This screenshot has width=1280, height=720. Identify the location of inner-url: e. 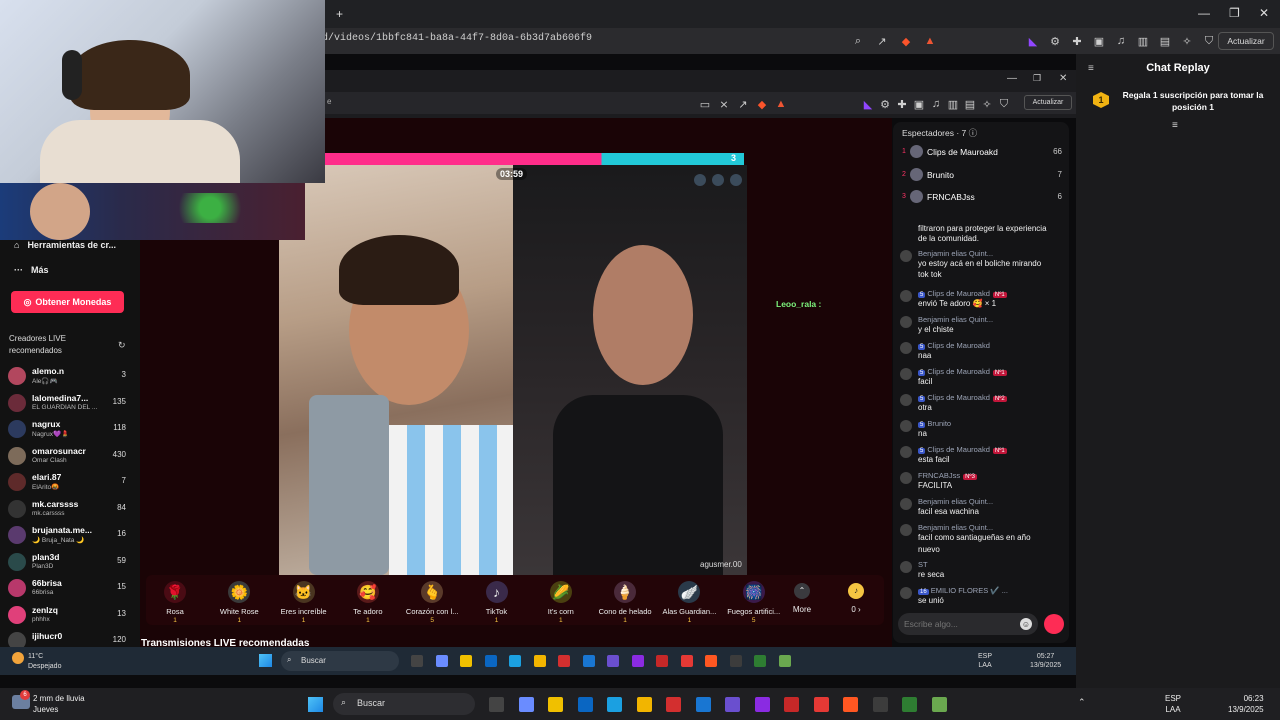
(329, 101).